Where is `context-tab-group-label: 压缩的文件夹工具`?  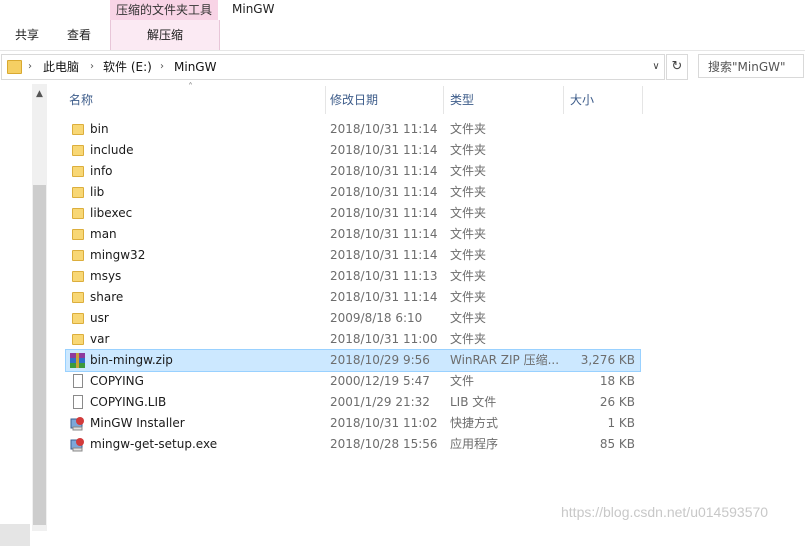
context-tab-group-label: 压缩的文件夹工具 is located at coordinates (164, 10).